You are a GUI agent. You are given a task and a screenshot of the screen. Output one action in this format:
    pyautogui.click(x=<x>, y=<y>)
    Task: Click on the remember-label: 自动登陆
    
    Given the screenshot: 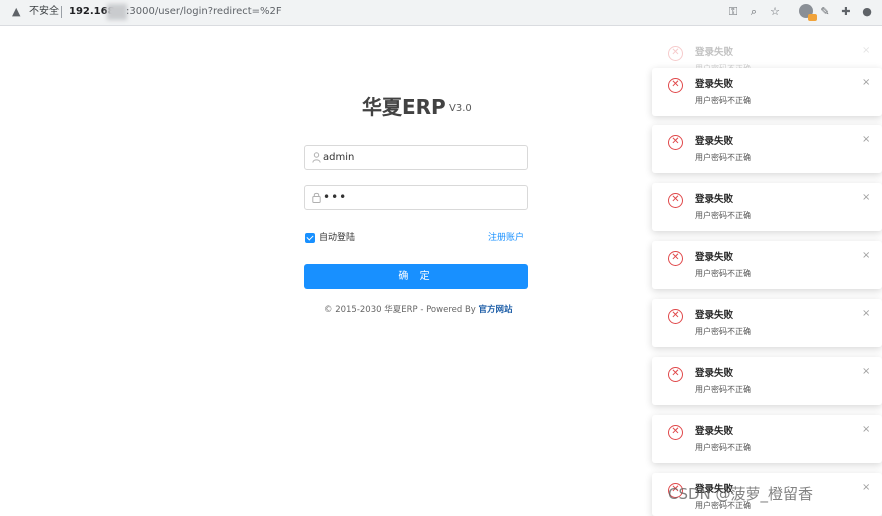 What is the action you would take?
    pyautogui.click(x=337, y=238)
    